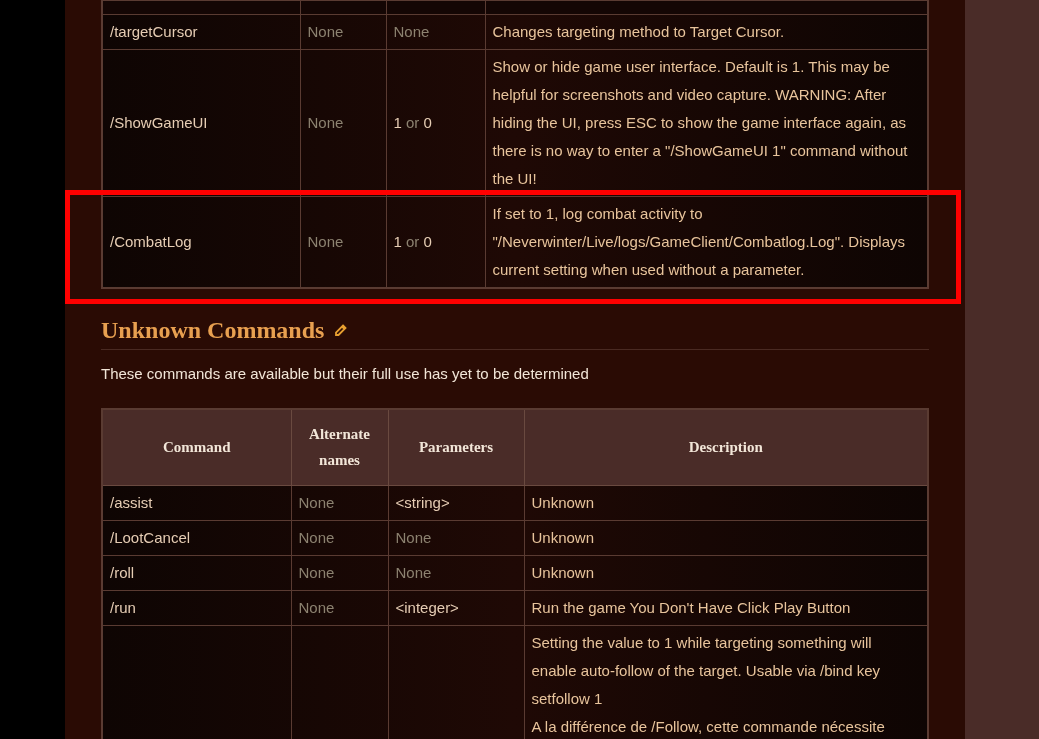  Describe the element at coordinates (700, 123) in the screenshot. I see `table-cell-text: Show or hide game user interface. Default is 1. This may be helpful for screenshots and video capture. WARNING: After hiding the UI, press ESC to show the game interface again, as there is no way to enter a "/ShowGameUI 1" command without the UI!` at that location.